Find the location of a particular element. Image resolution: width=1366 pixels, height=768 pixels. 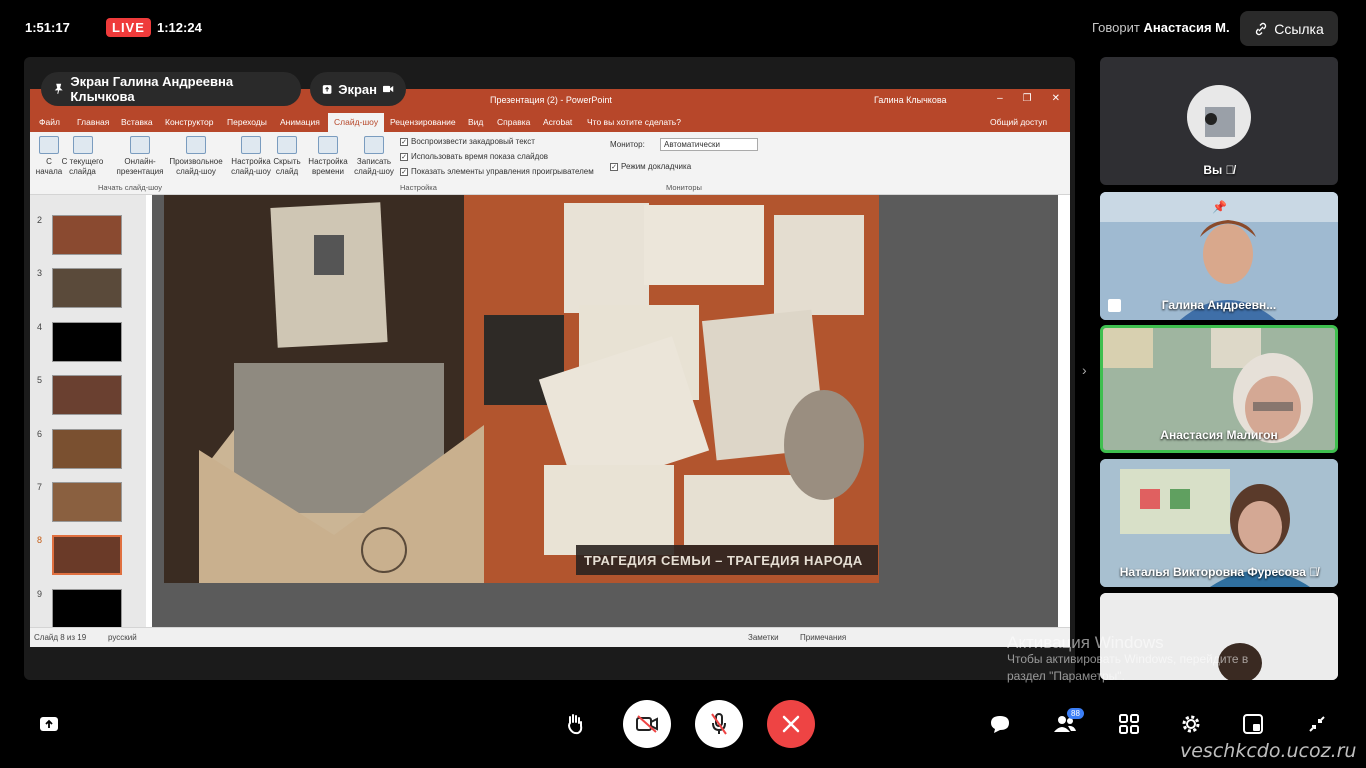

tab-help: Справка is located at coordinates (513, 122).